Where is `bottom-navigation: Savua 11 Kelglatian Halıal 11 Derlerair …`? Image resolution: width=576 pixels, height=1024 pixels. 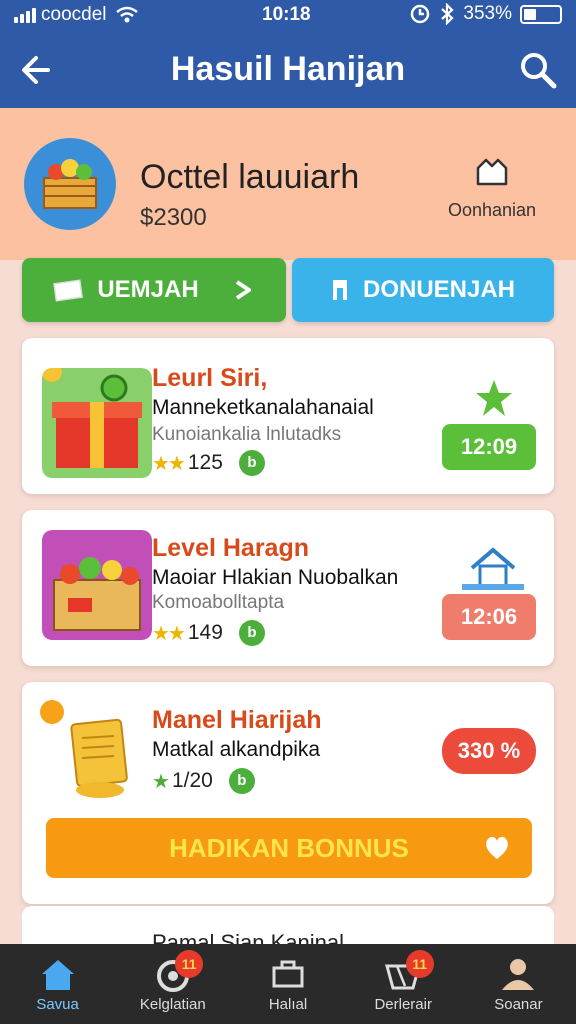 bottom-navigation: Savua 11 Kelglatian Halıal 11 Derlerair … is located at coordinates (288, 984).